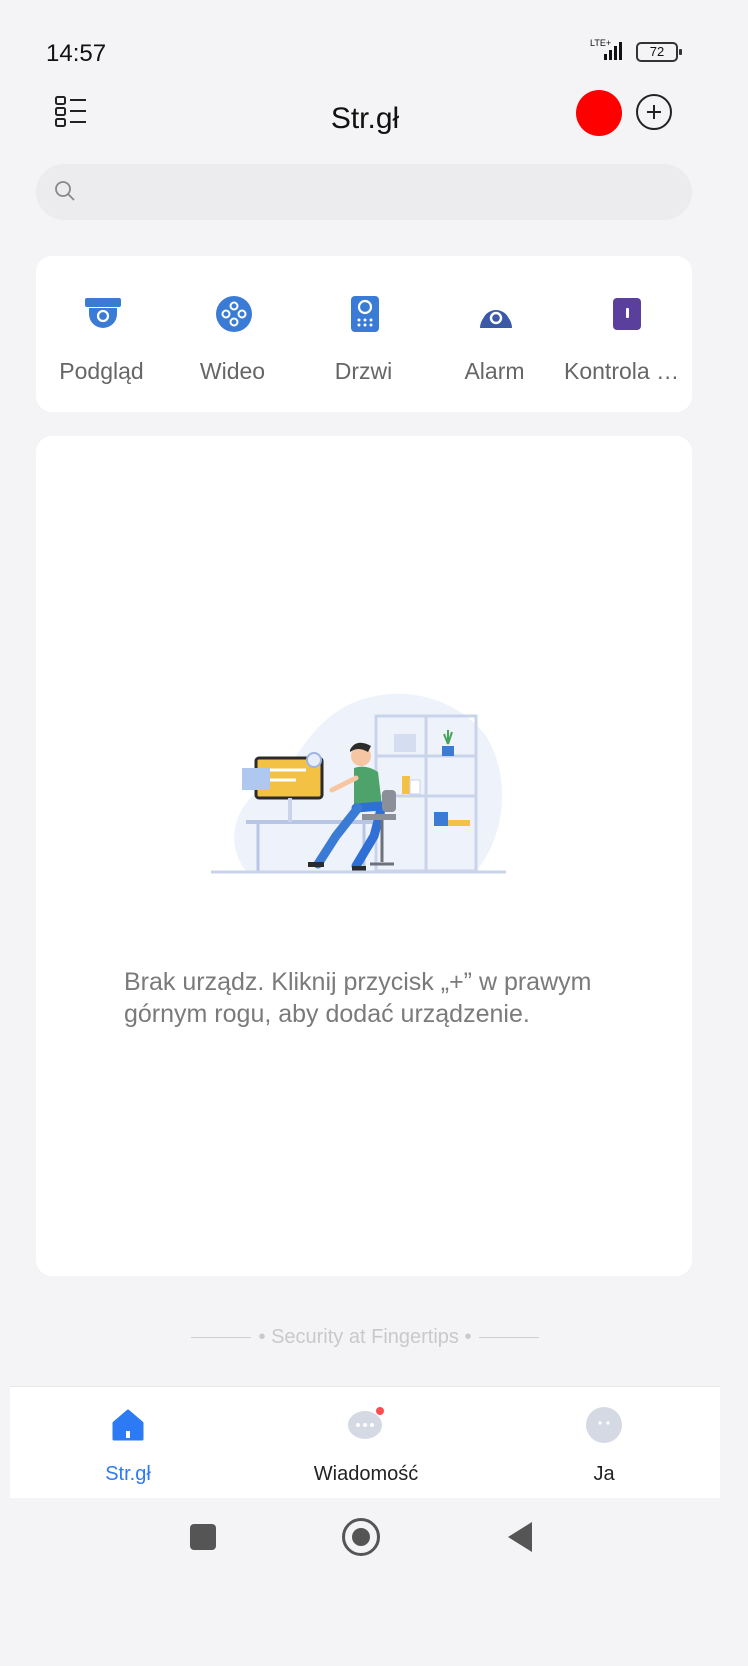 The height and width of the screenshot is (1666, 748). What do you see at coordinates (496, 319) in the screenshot?
I see `alarm-icon` at bounding box center [496, 319].